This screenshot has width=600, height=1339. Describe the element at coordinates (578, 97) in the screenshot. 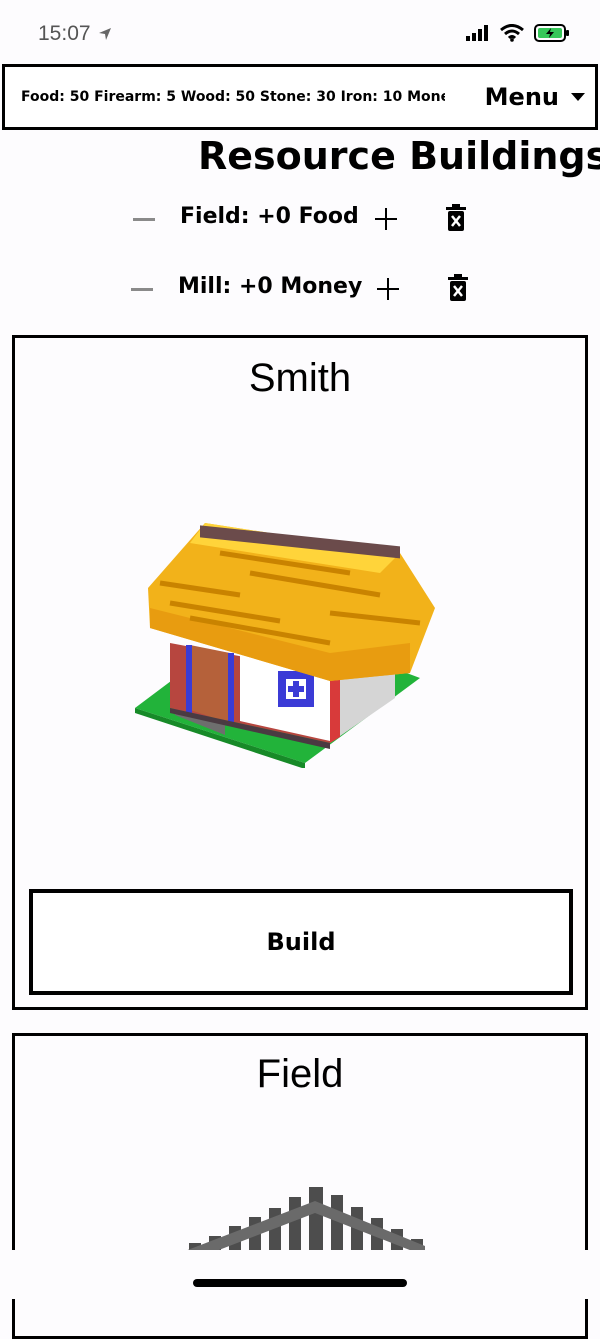

I see `chevron-down-icon` at that location.